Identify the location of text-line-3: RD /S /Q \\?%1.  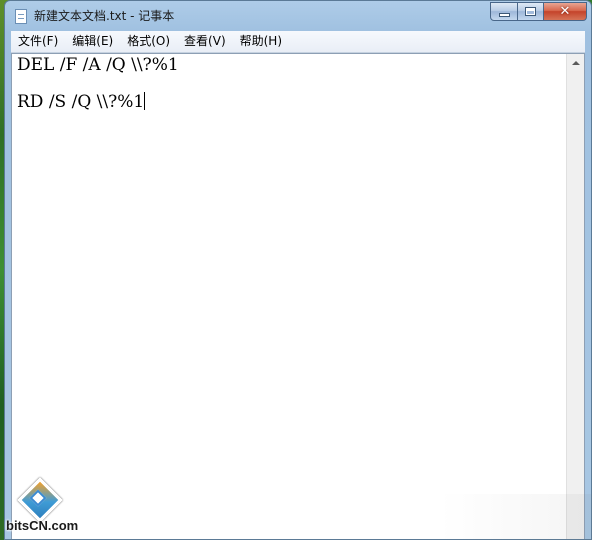
(292, 102).